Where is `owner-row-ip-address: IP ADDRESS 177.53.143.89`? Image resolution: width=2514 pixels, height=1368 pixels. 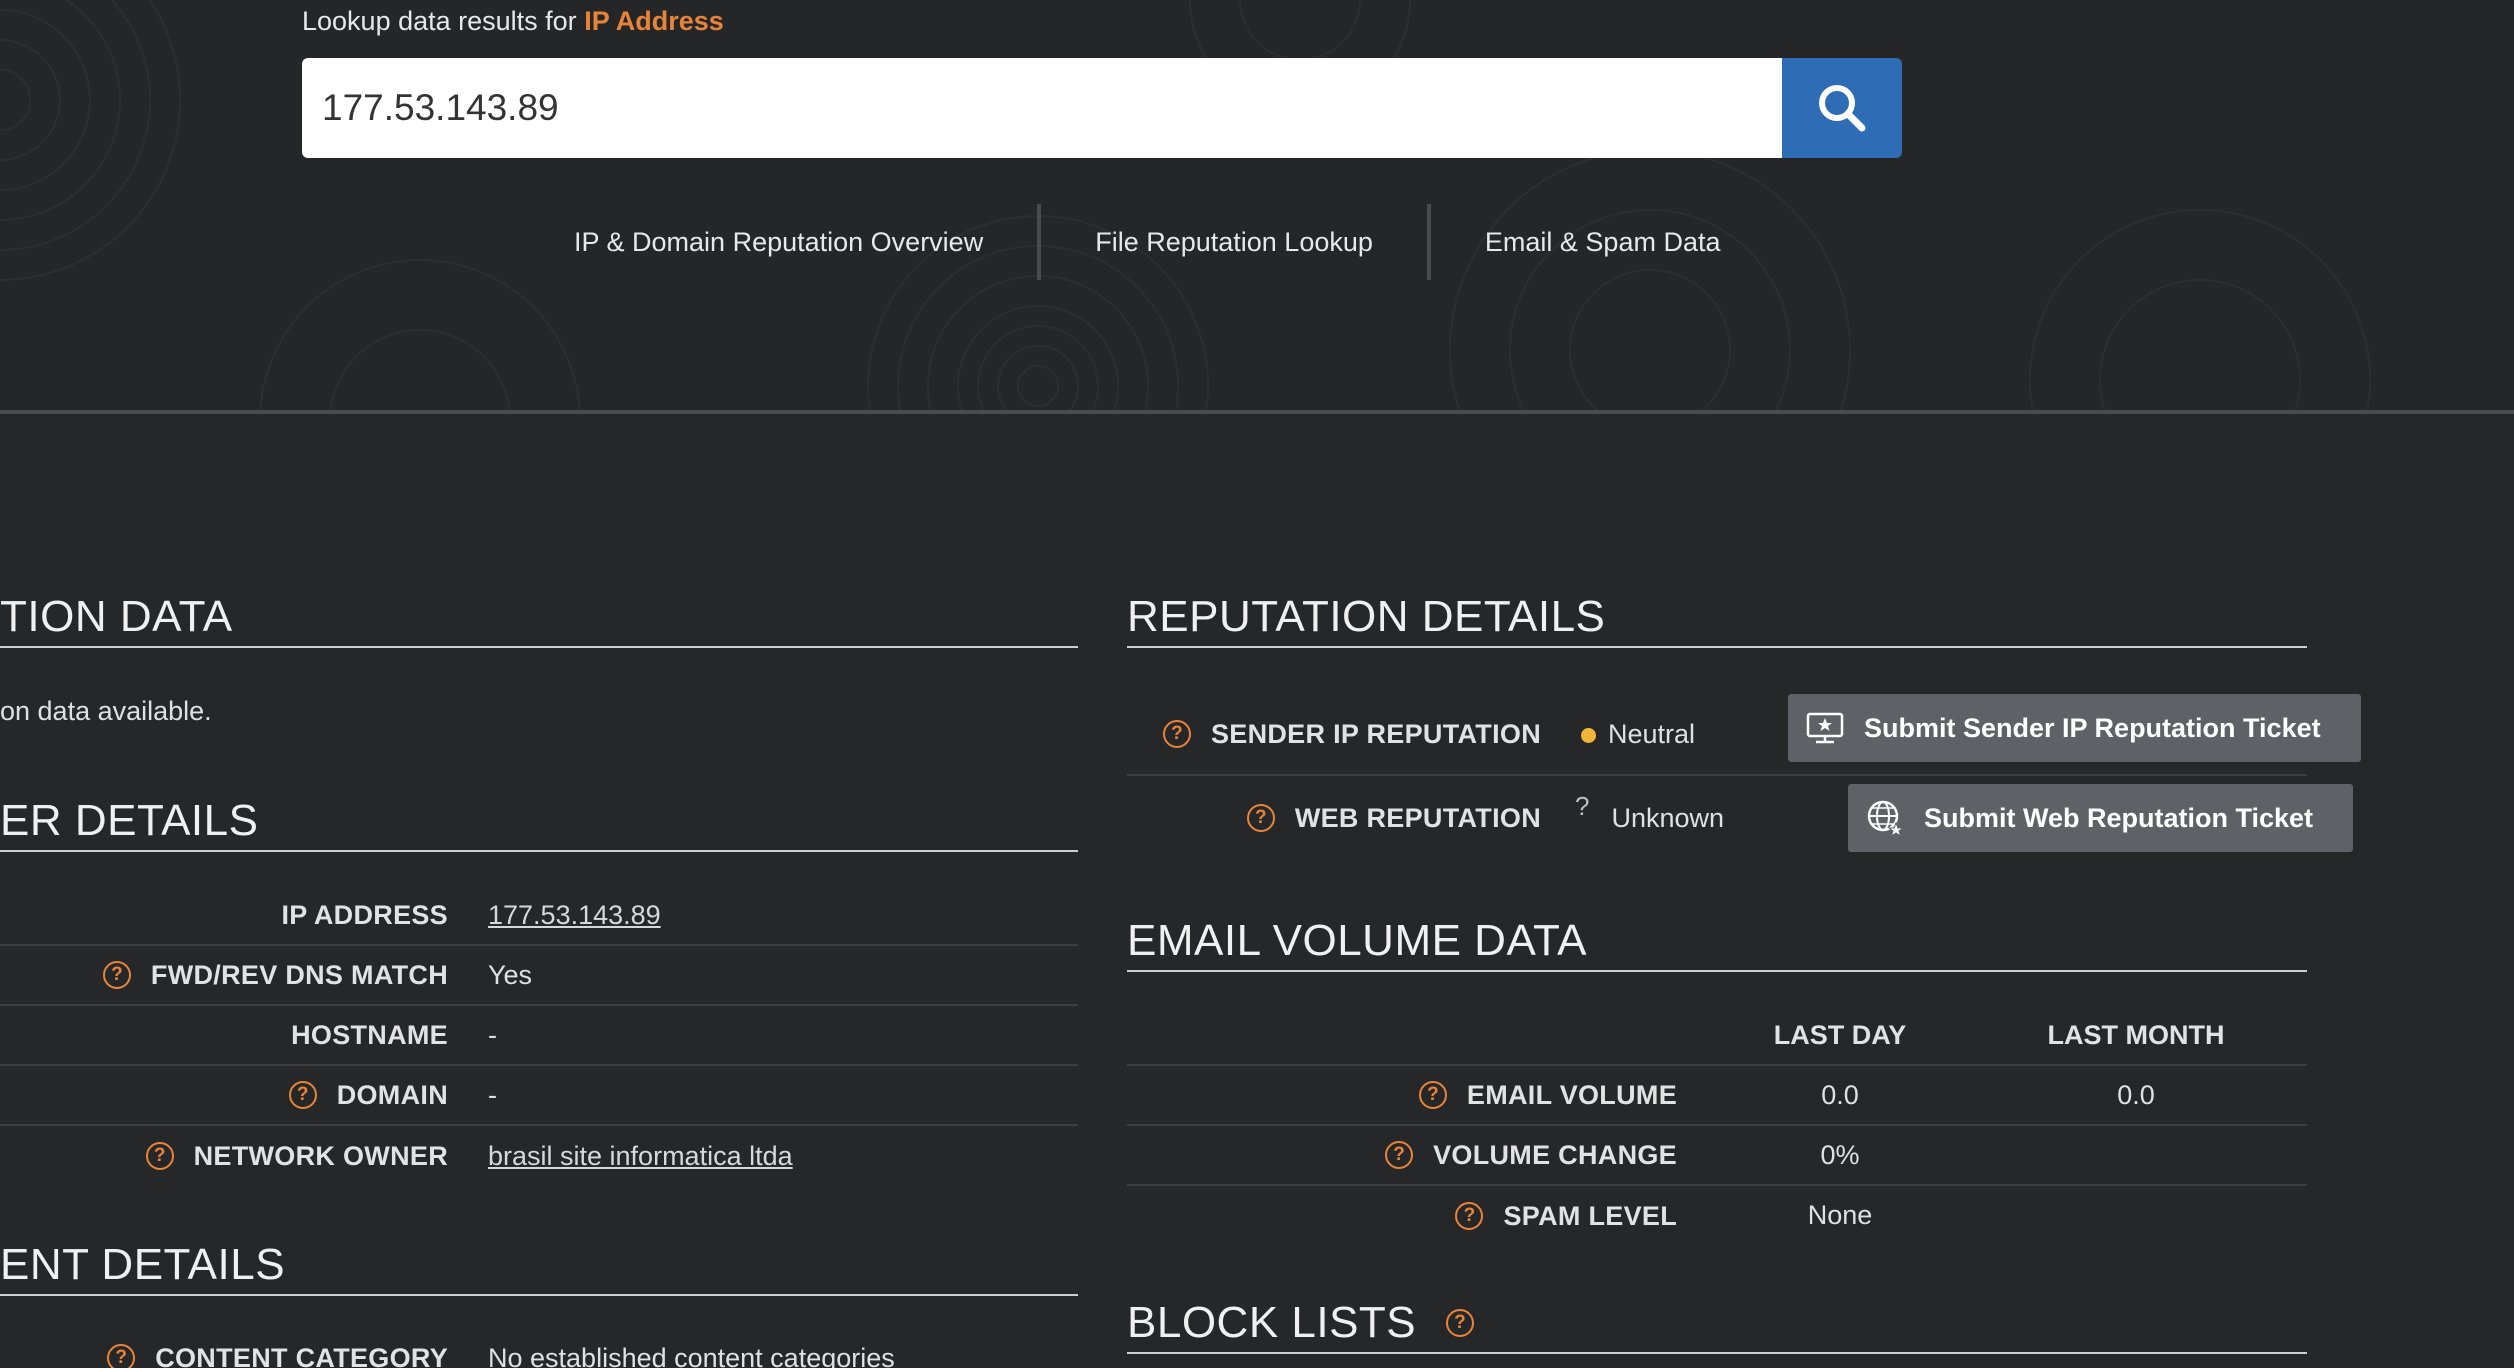
owner-row-ip-address: IP ADDRESS 177.53.143.89 is located at coordinates (539, 916).